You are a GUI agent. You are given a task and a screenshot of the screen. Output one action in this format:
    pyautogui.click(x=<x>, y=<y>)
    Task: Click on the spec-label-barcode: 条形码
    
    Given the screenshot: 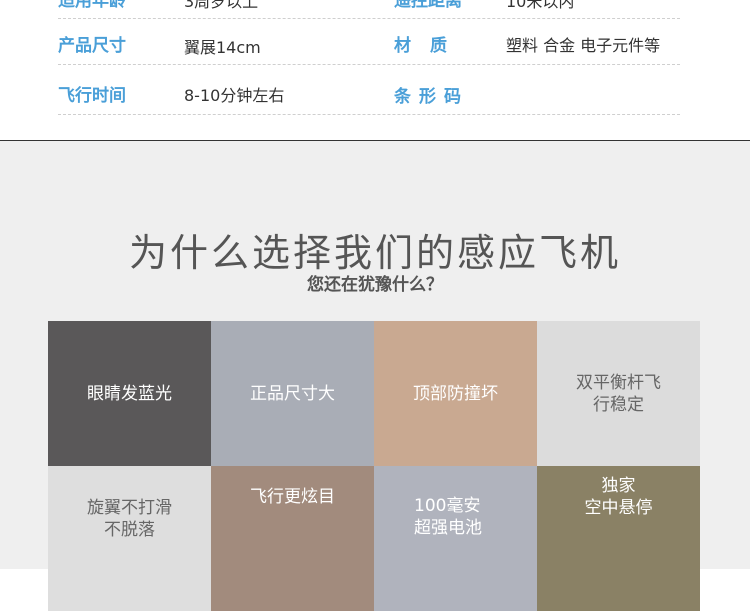 What is the action you would take?
    pyautogui.click(x=431, y=97)
    